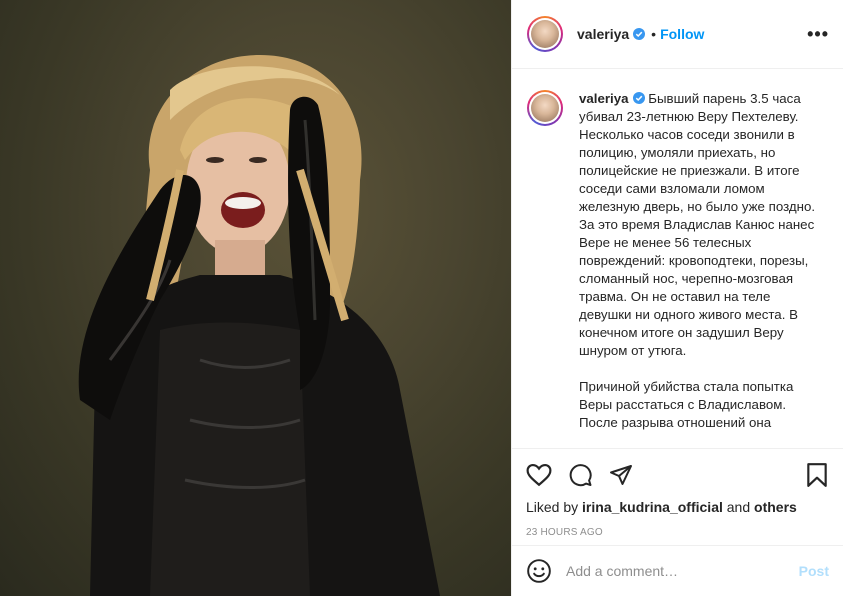  What do you see at coordinates (603, 34) in the screenshot?
I see `header-username: valeriya` at bounding box center [603, 34].